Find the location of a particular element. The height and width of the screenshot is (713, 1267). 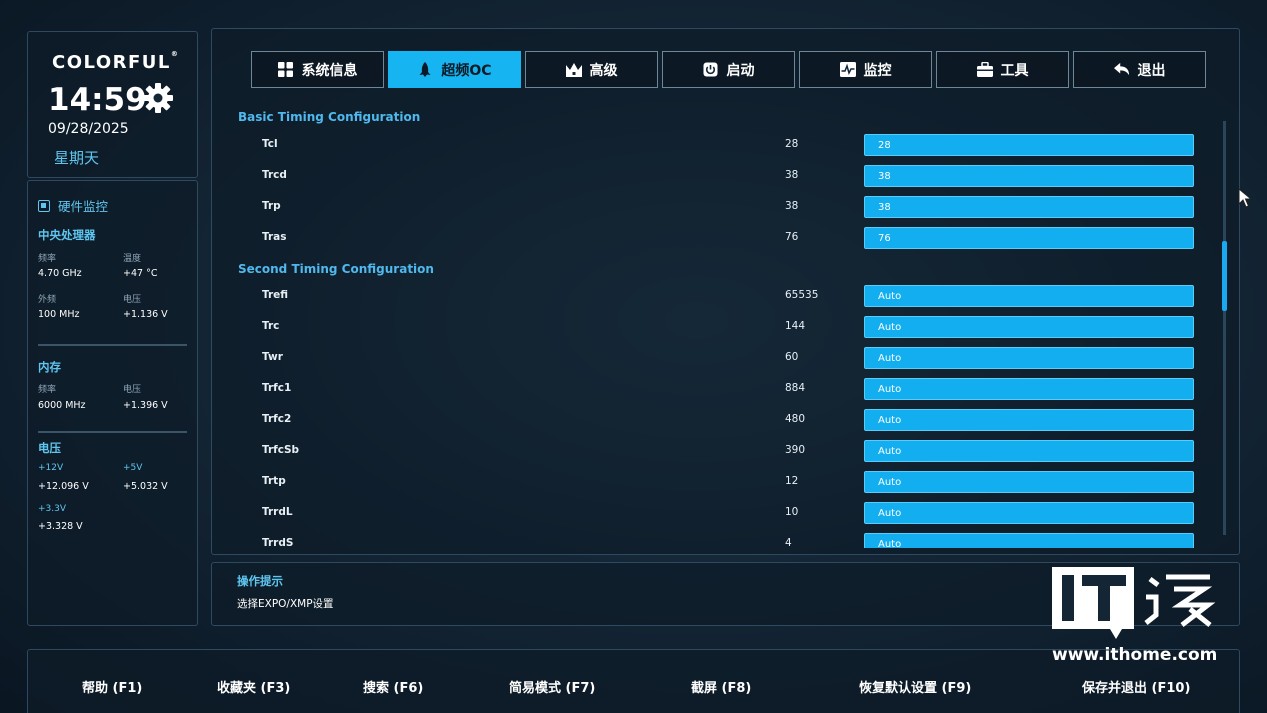

gear-icon is located at coordinates (158, 98).